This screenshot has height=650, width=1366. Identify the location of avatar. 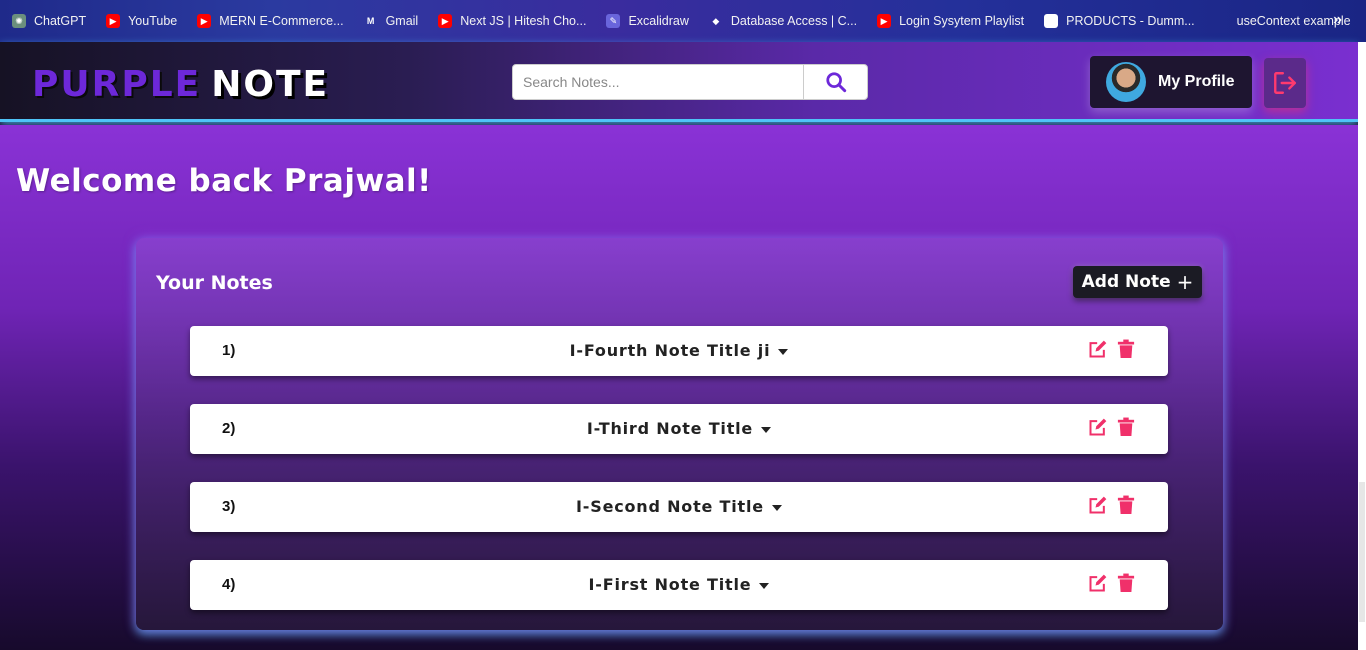
(1126, 82).